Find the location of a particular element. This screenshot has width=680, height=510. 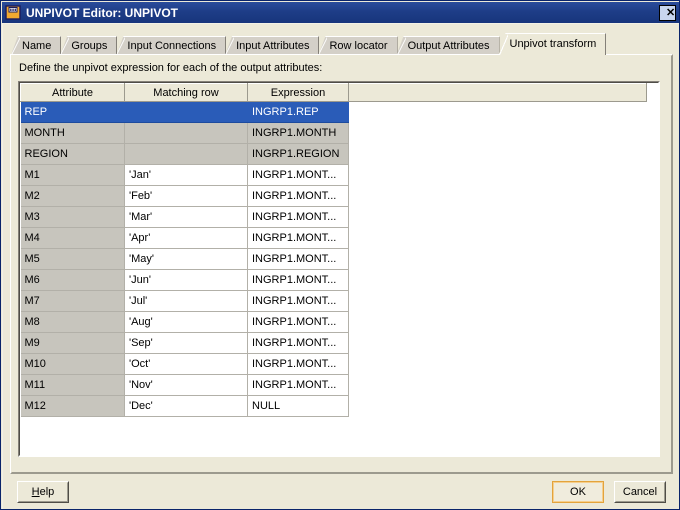

app-window-icon is located at coordinates (13, 12).